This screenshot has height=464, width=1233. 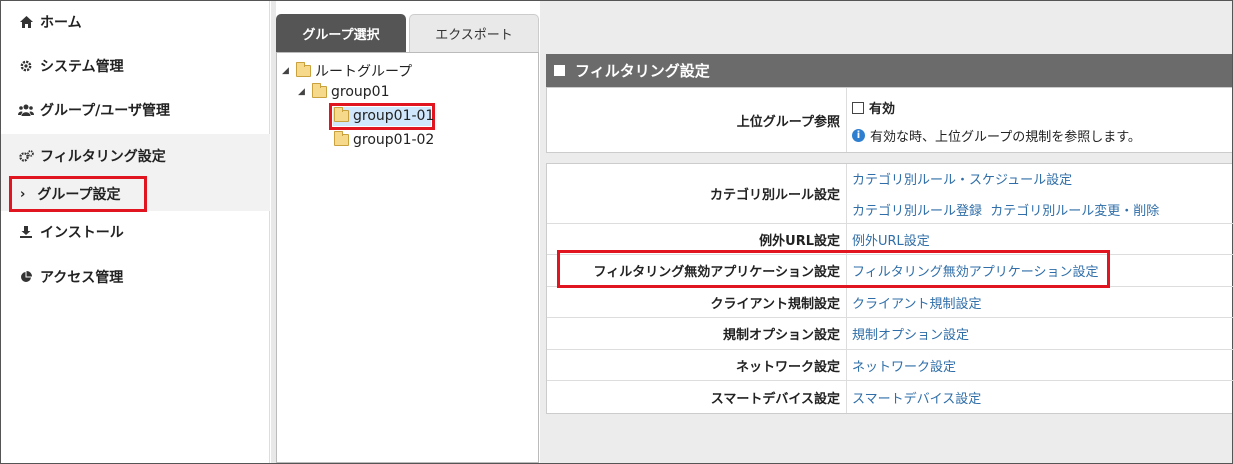 I want to click on checkbox-label: 有効, so click(x=882, y=109).